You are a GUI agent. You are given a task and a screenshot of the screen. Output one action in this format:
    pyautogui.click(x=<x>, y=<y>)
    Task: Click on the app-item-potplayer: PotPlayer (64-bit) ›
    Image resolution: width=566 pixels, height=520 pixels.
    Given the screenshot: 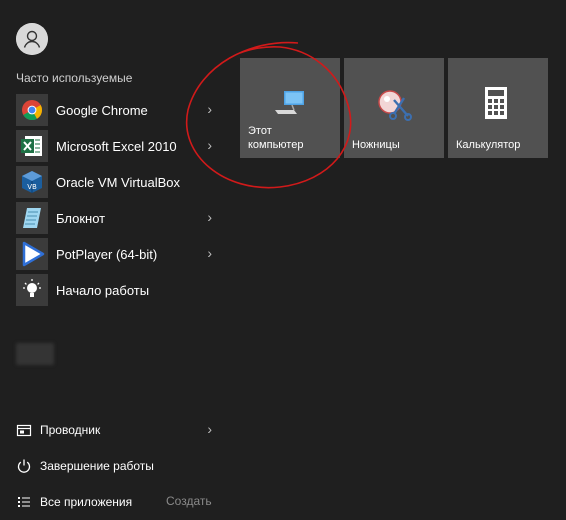 What is the action you would take?
    pyautogui.click(x=119, y=254)
    